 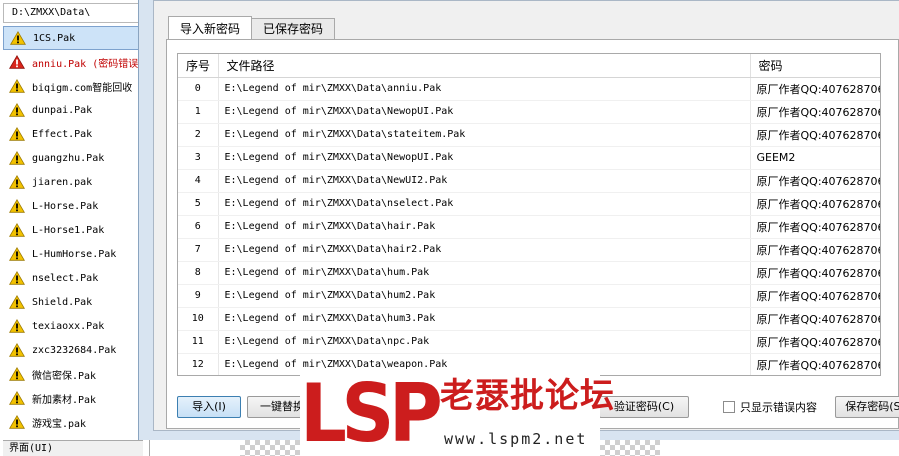 I want to click on file-list-item: biqigm.com智能回收, so click(x=76, y=86).